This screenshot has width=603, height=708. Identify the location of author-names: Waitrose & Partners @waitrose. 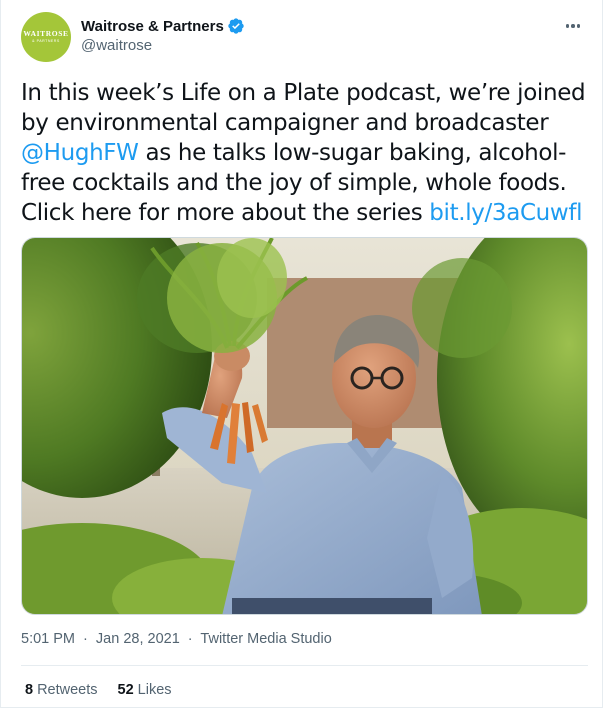
(163, 35).